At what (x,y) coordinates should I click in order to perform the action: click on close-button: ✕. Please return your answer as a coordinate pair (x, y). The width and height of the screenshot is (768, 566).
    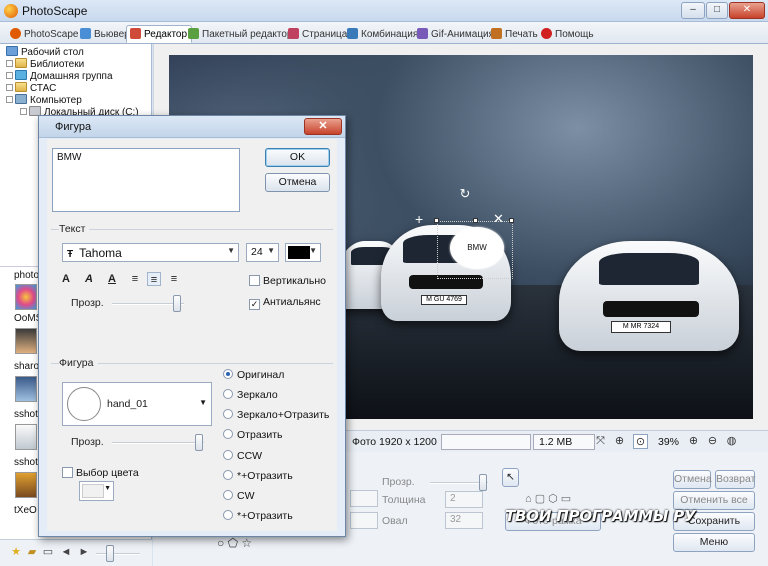
    Looking at the image, I should click on (747, 10).